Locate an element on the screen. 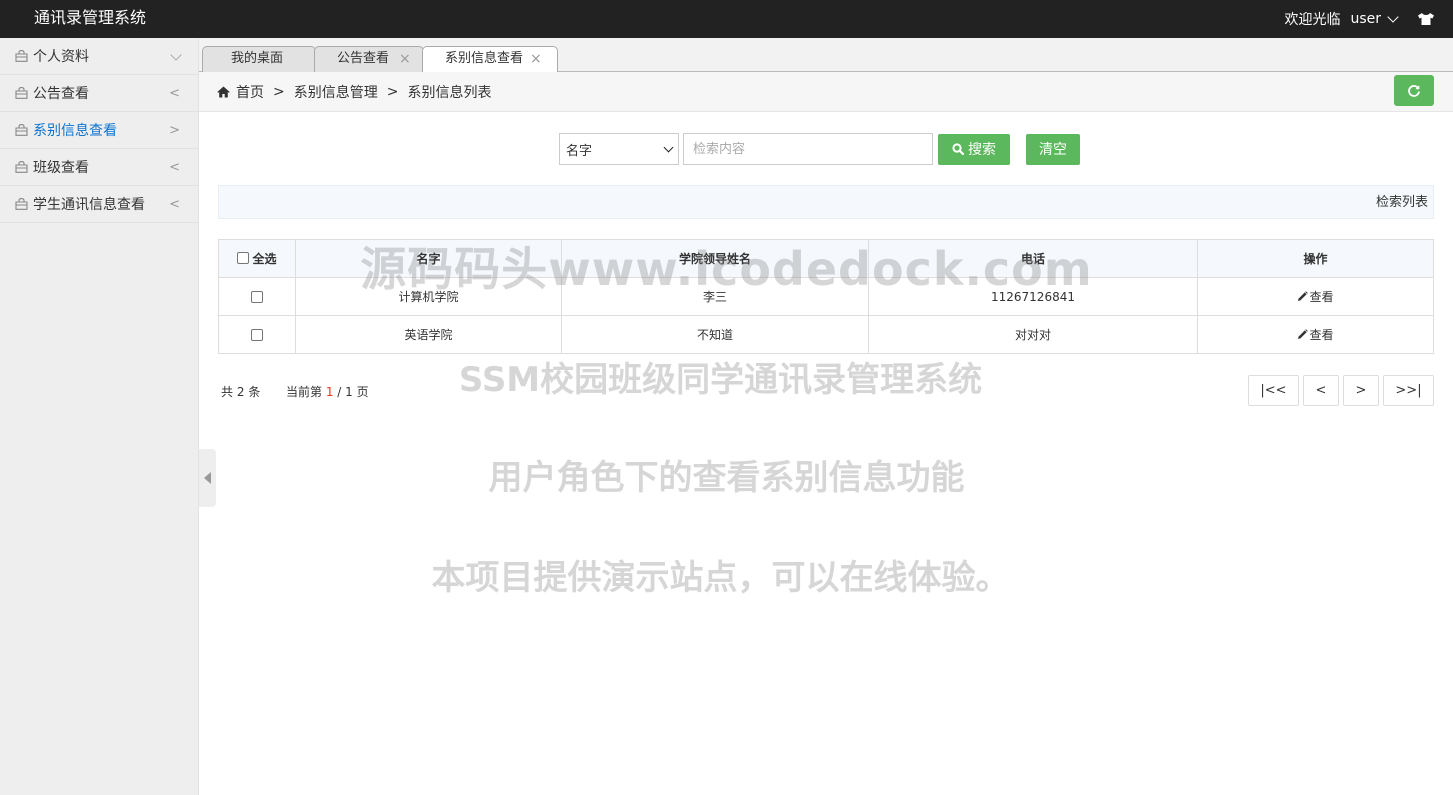 This screenshot has height=795, width=1453. total-count: 2 is located at coordinates (240, 392).